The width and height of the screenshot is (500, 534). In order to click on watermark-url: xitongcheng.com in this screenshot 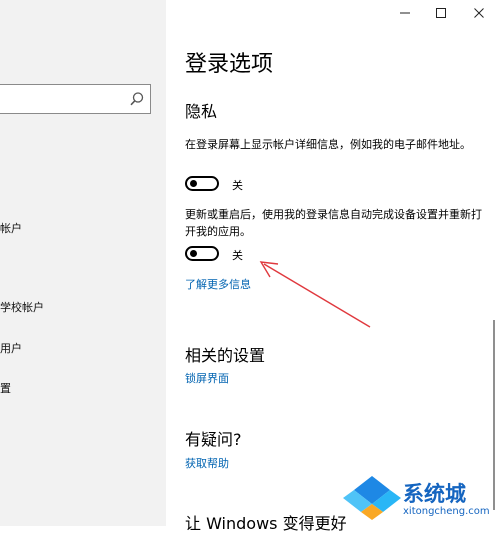, I will do `click(446, 511)`.